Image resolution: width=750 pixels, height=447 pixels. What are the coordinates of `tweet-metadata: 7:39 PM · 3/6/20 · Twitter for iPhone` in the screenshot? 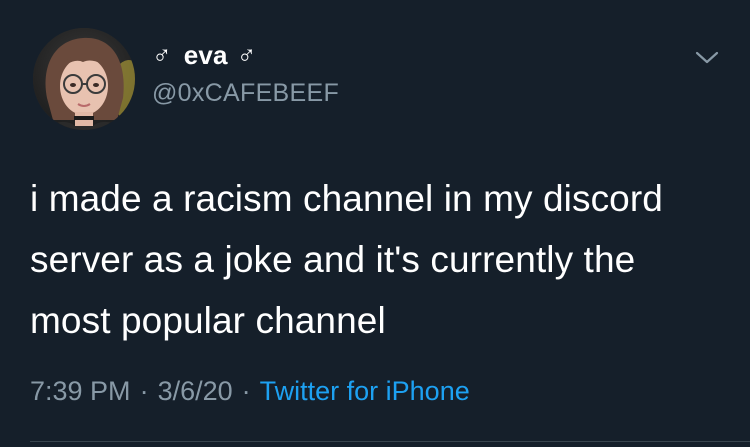 It's located at (250, 391).